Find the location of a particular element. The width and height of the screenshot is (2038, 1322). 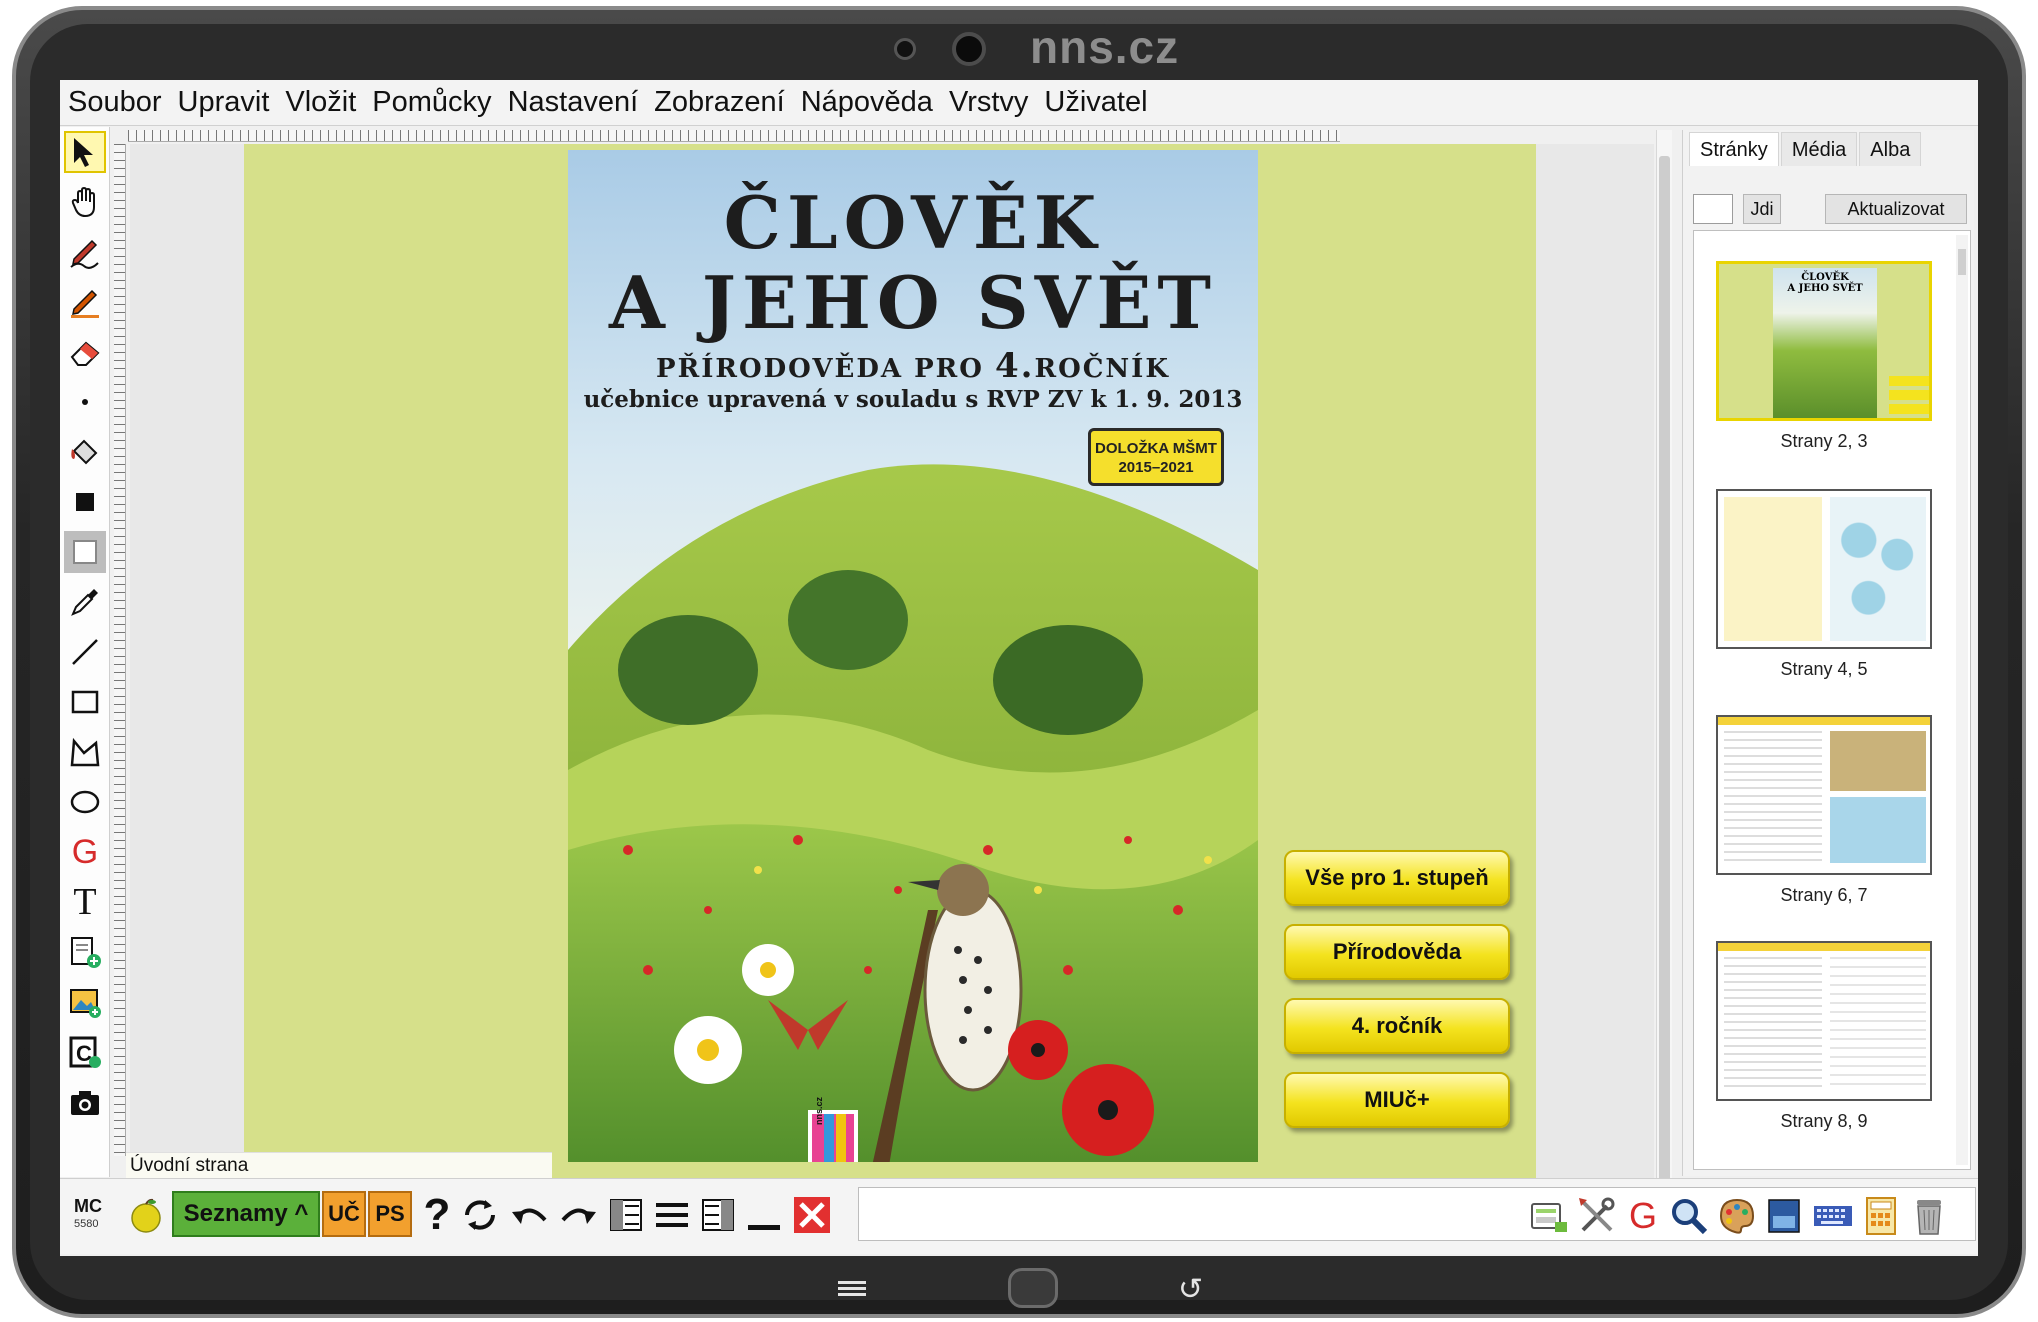

line-icon is located at coordinates (85, 652).